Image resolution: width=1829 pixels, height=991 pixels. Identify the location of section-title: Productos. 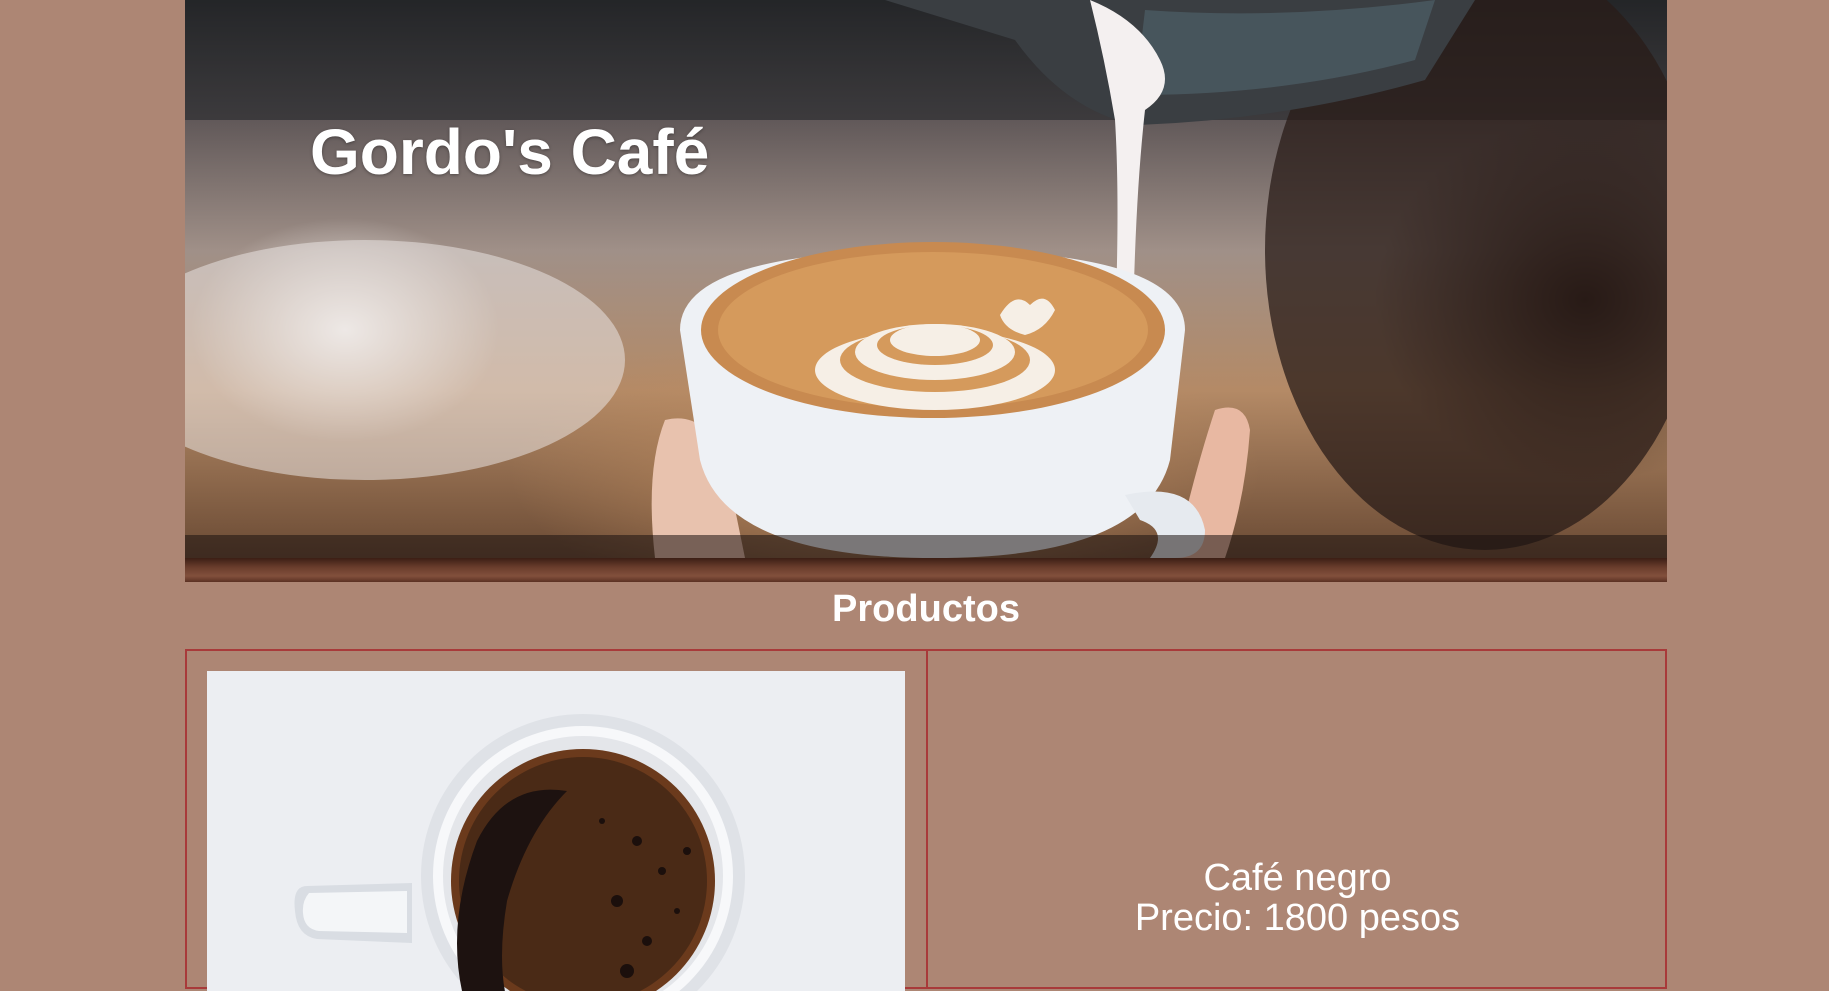
(926, 609).